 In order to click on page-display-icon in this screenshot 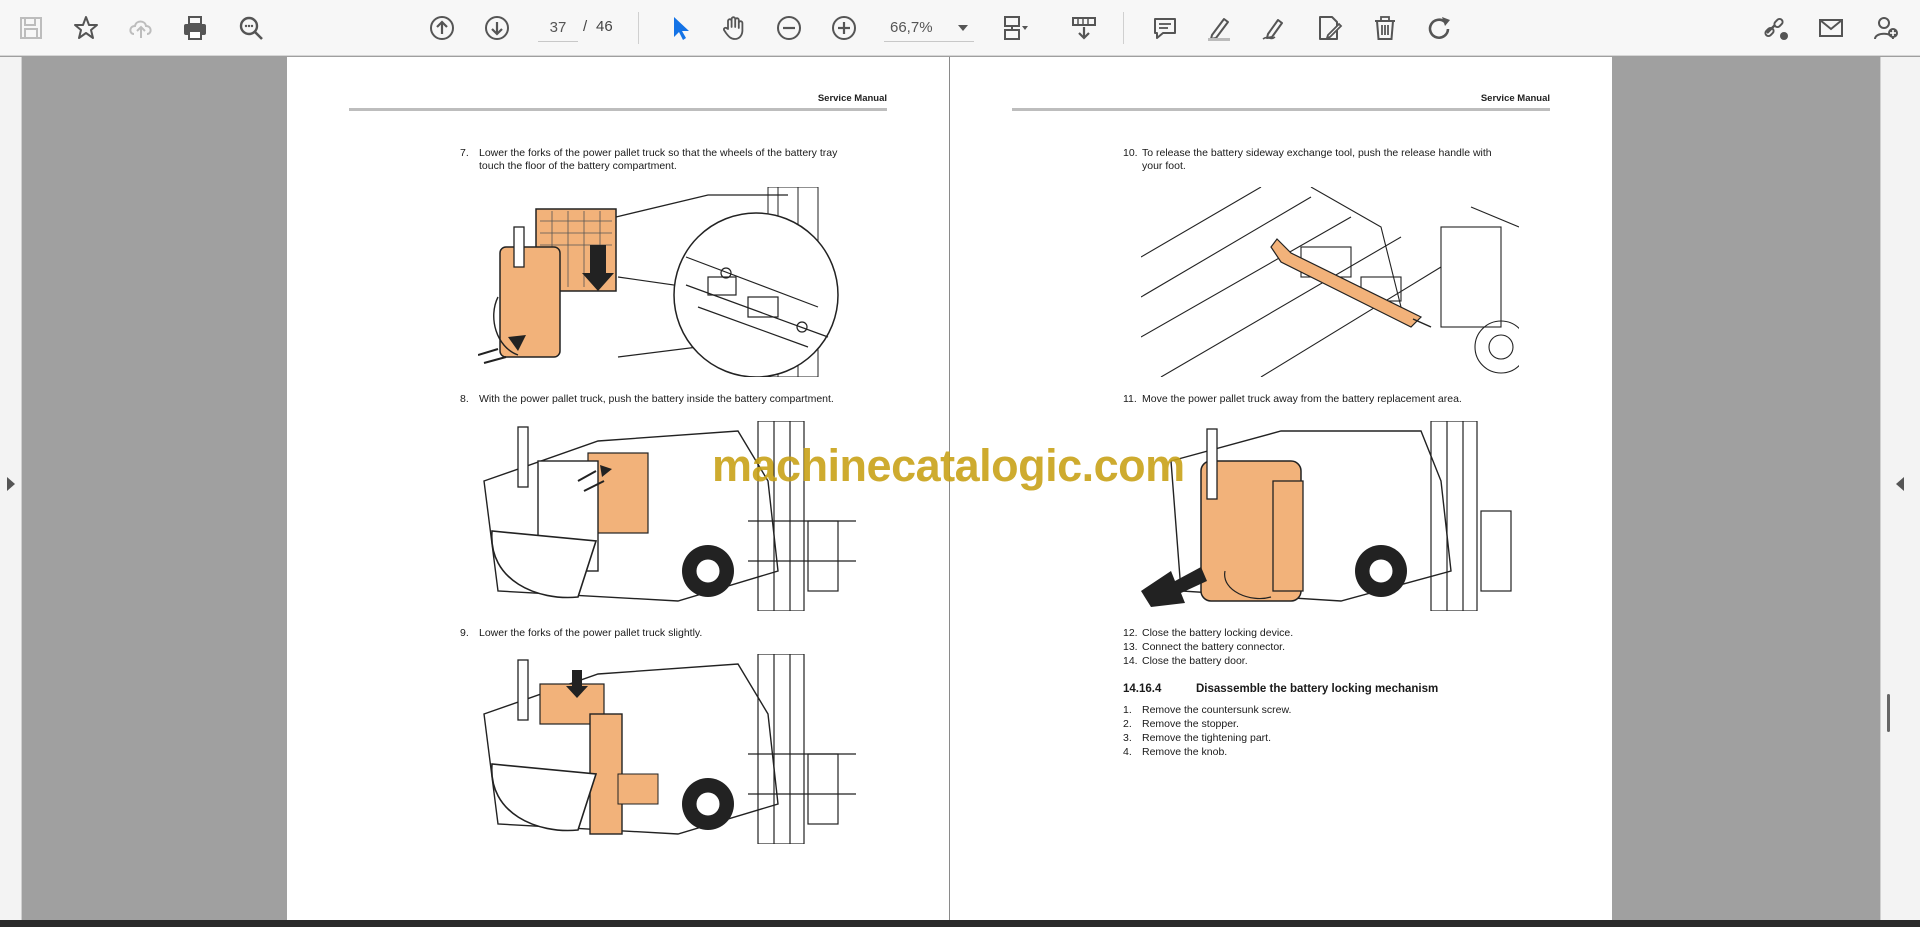, I will do `click(1014, 28)`.